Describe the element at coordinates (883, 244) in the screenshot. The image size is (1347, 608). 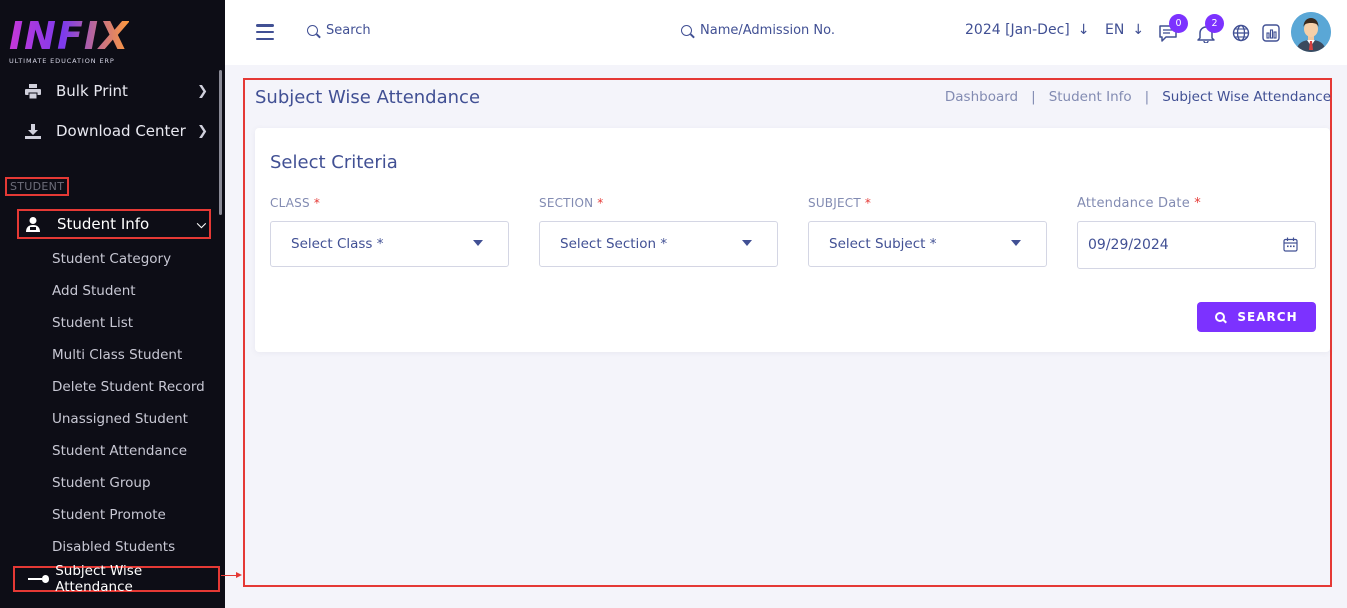
I see `subject-select-value: Select Subject *` at that location.